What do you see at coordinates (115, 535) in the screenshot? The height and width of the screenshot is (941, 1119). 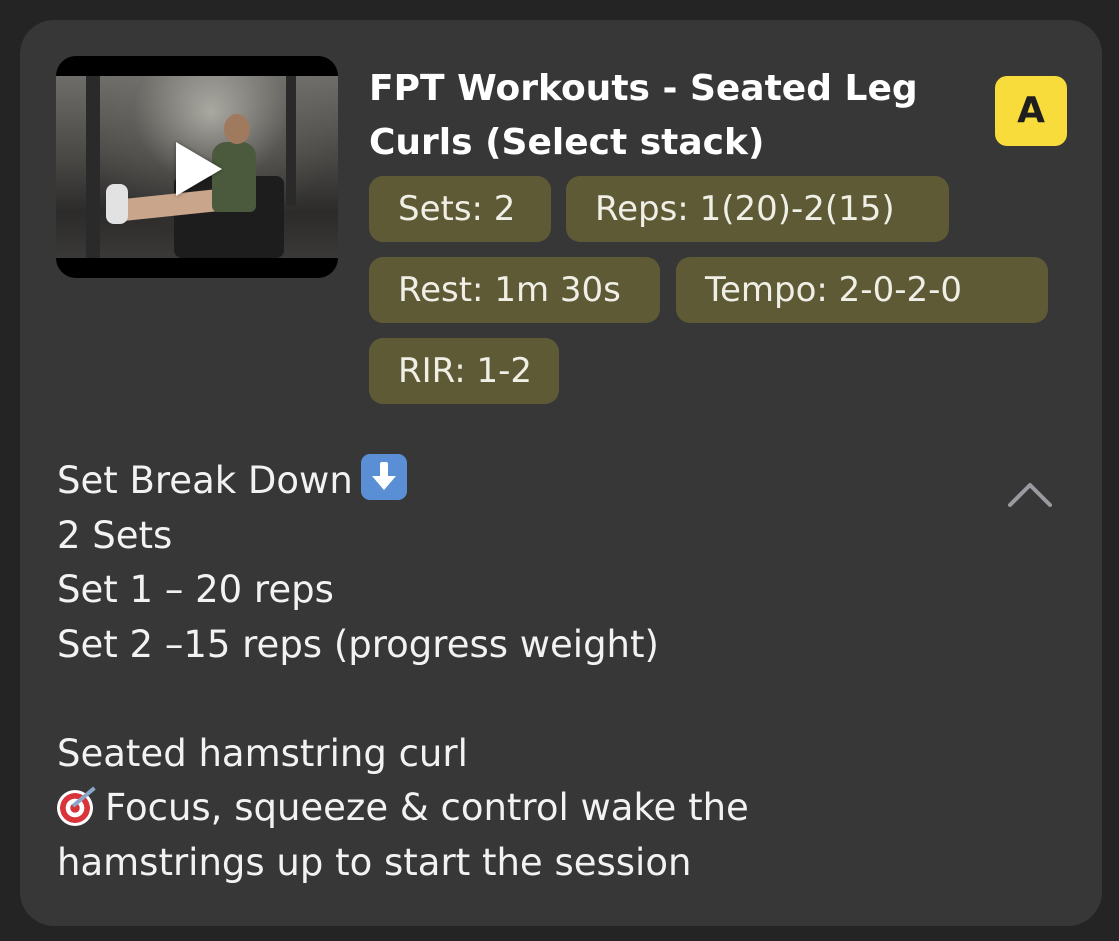 I see `description-line-2: 2 Sets` at bounding box center [115, 535].